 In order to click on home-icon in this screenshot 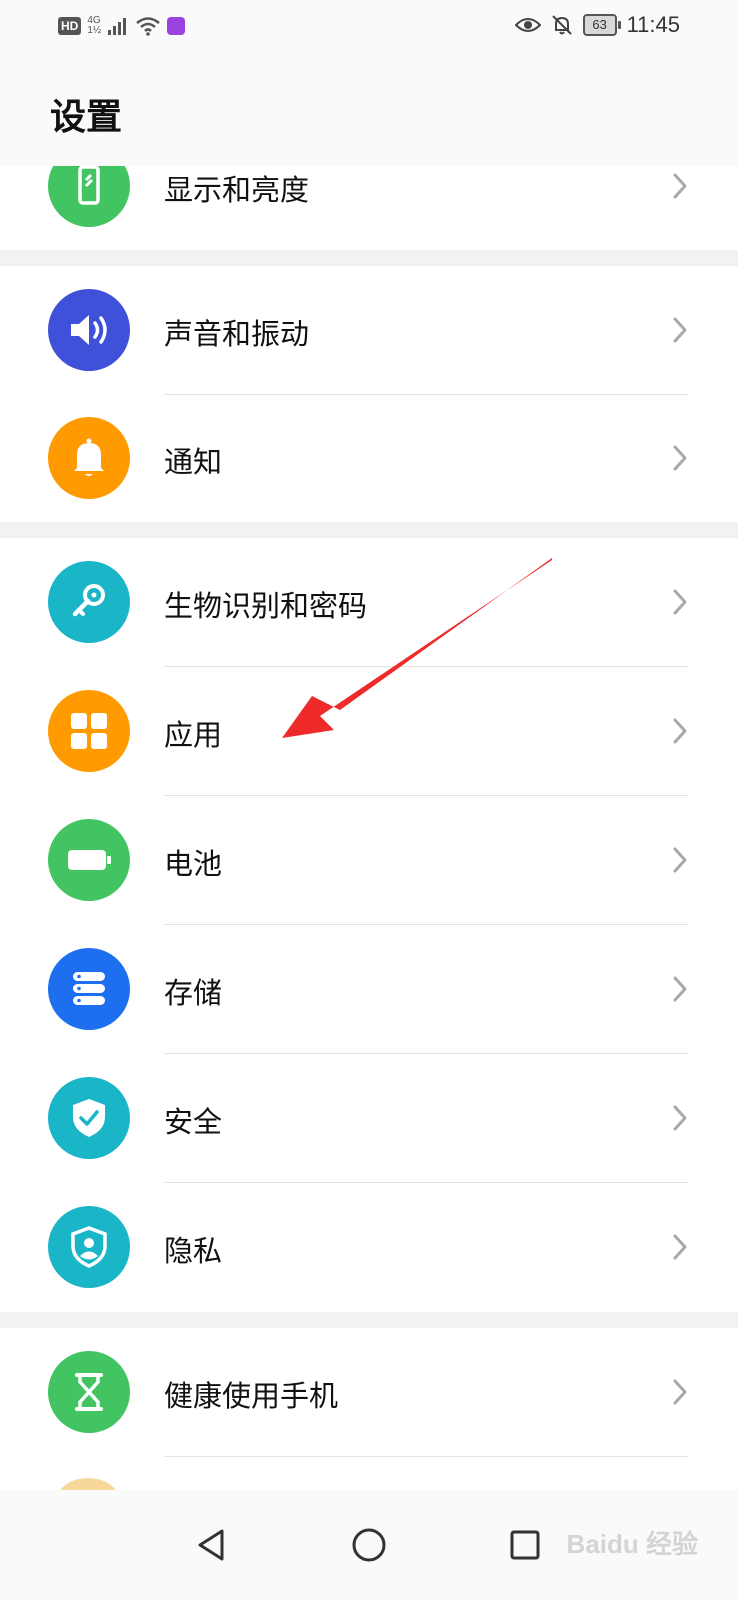, I will do `click(369, 1545)`.